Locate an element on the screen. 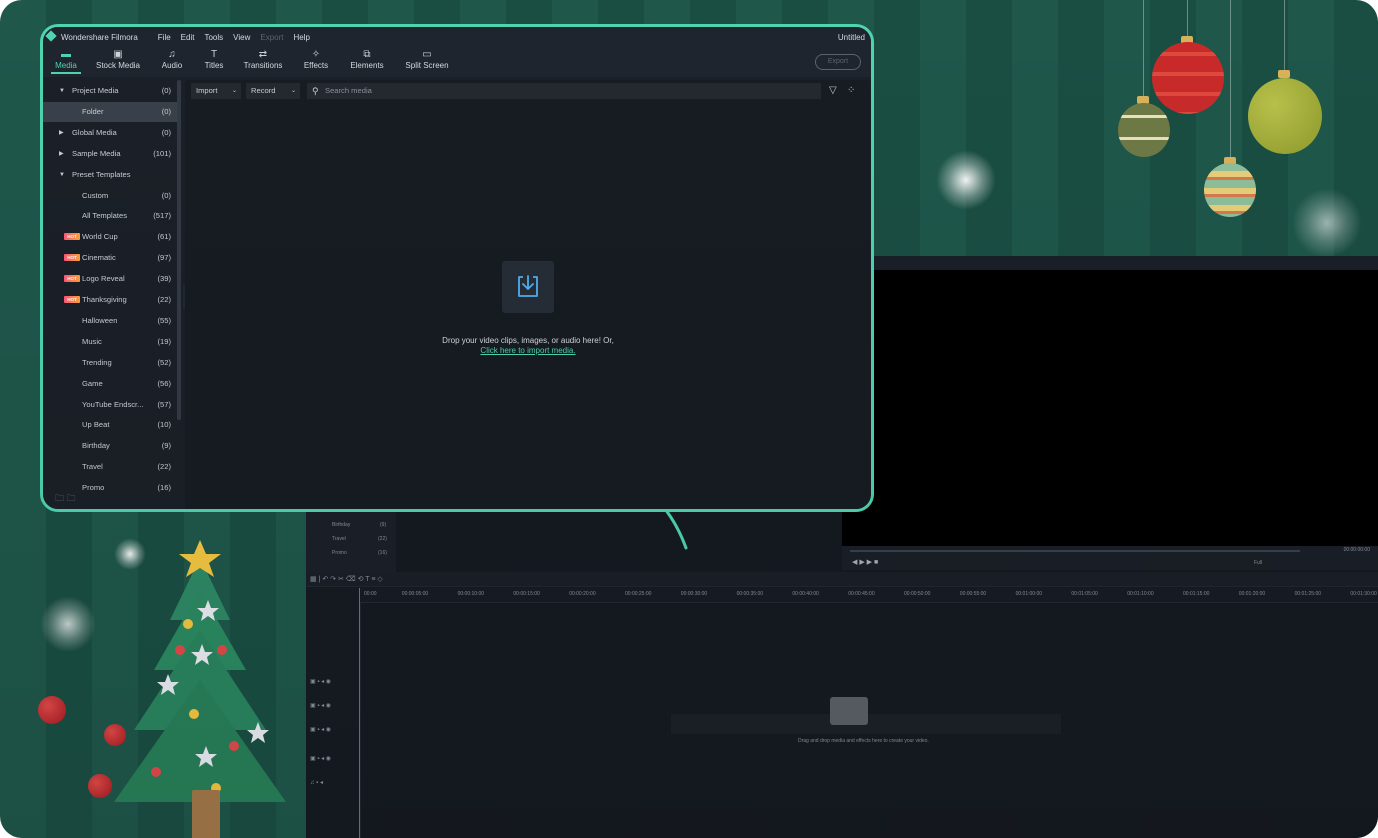  ruler-tick-label: 00:00:55:00 is located at coordinates (973, 594).